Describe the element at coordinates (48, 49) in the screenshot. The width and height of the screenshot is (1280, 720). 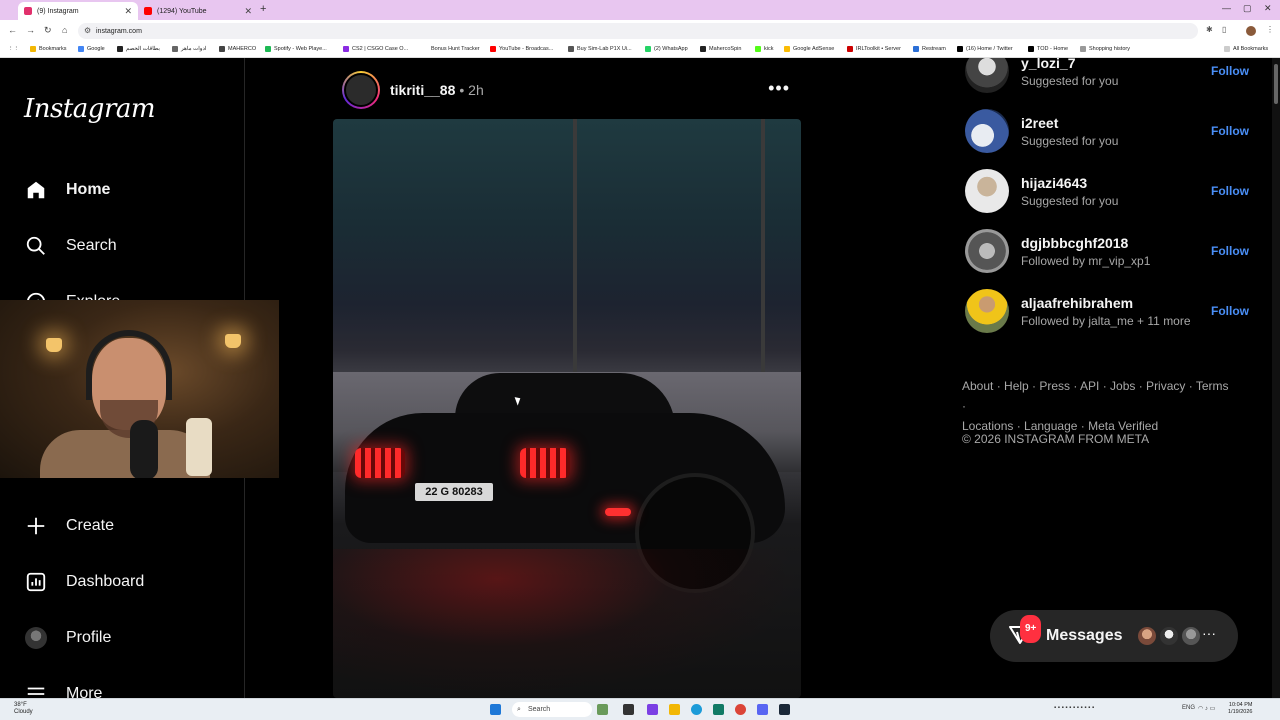
I see `bookmark-item: Bookmarks` at that location.